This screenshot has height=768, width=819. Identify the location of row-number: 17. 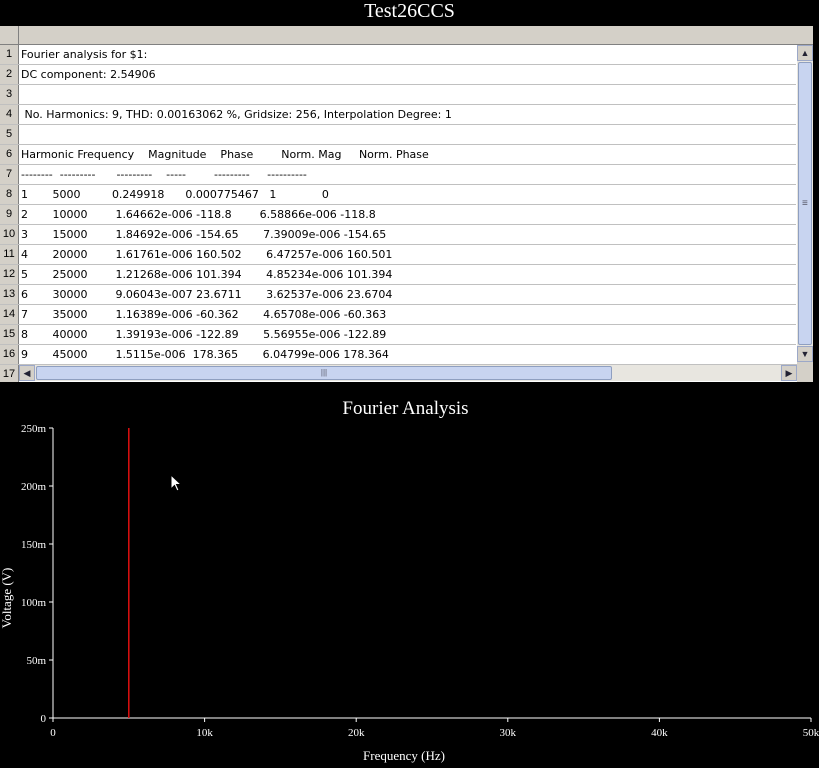
(9, 373).